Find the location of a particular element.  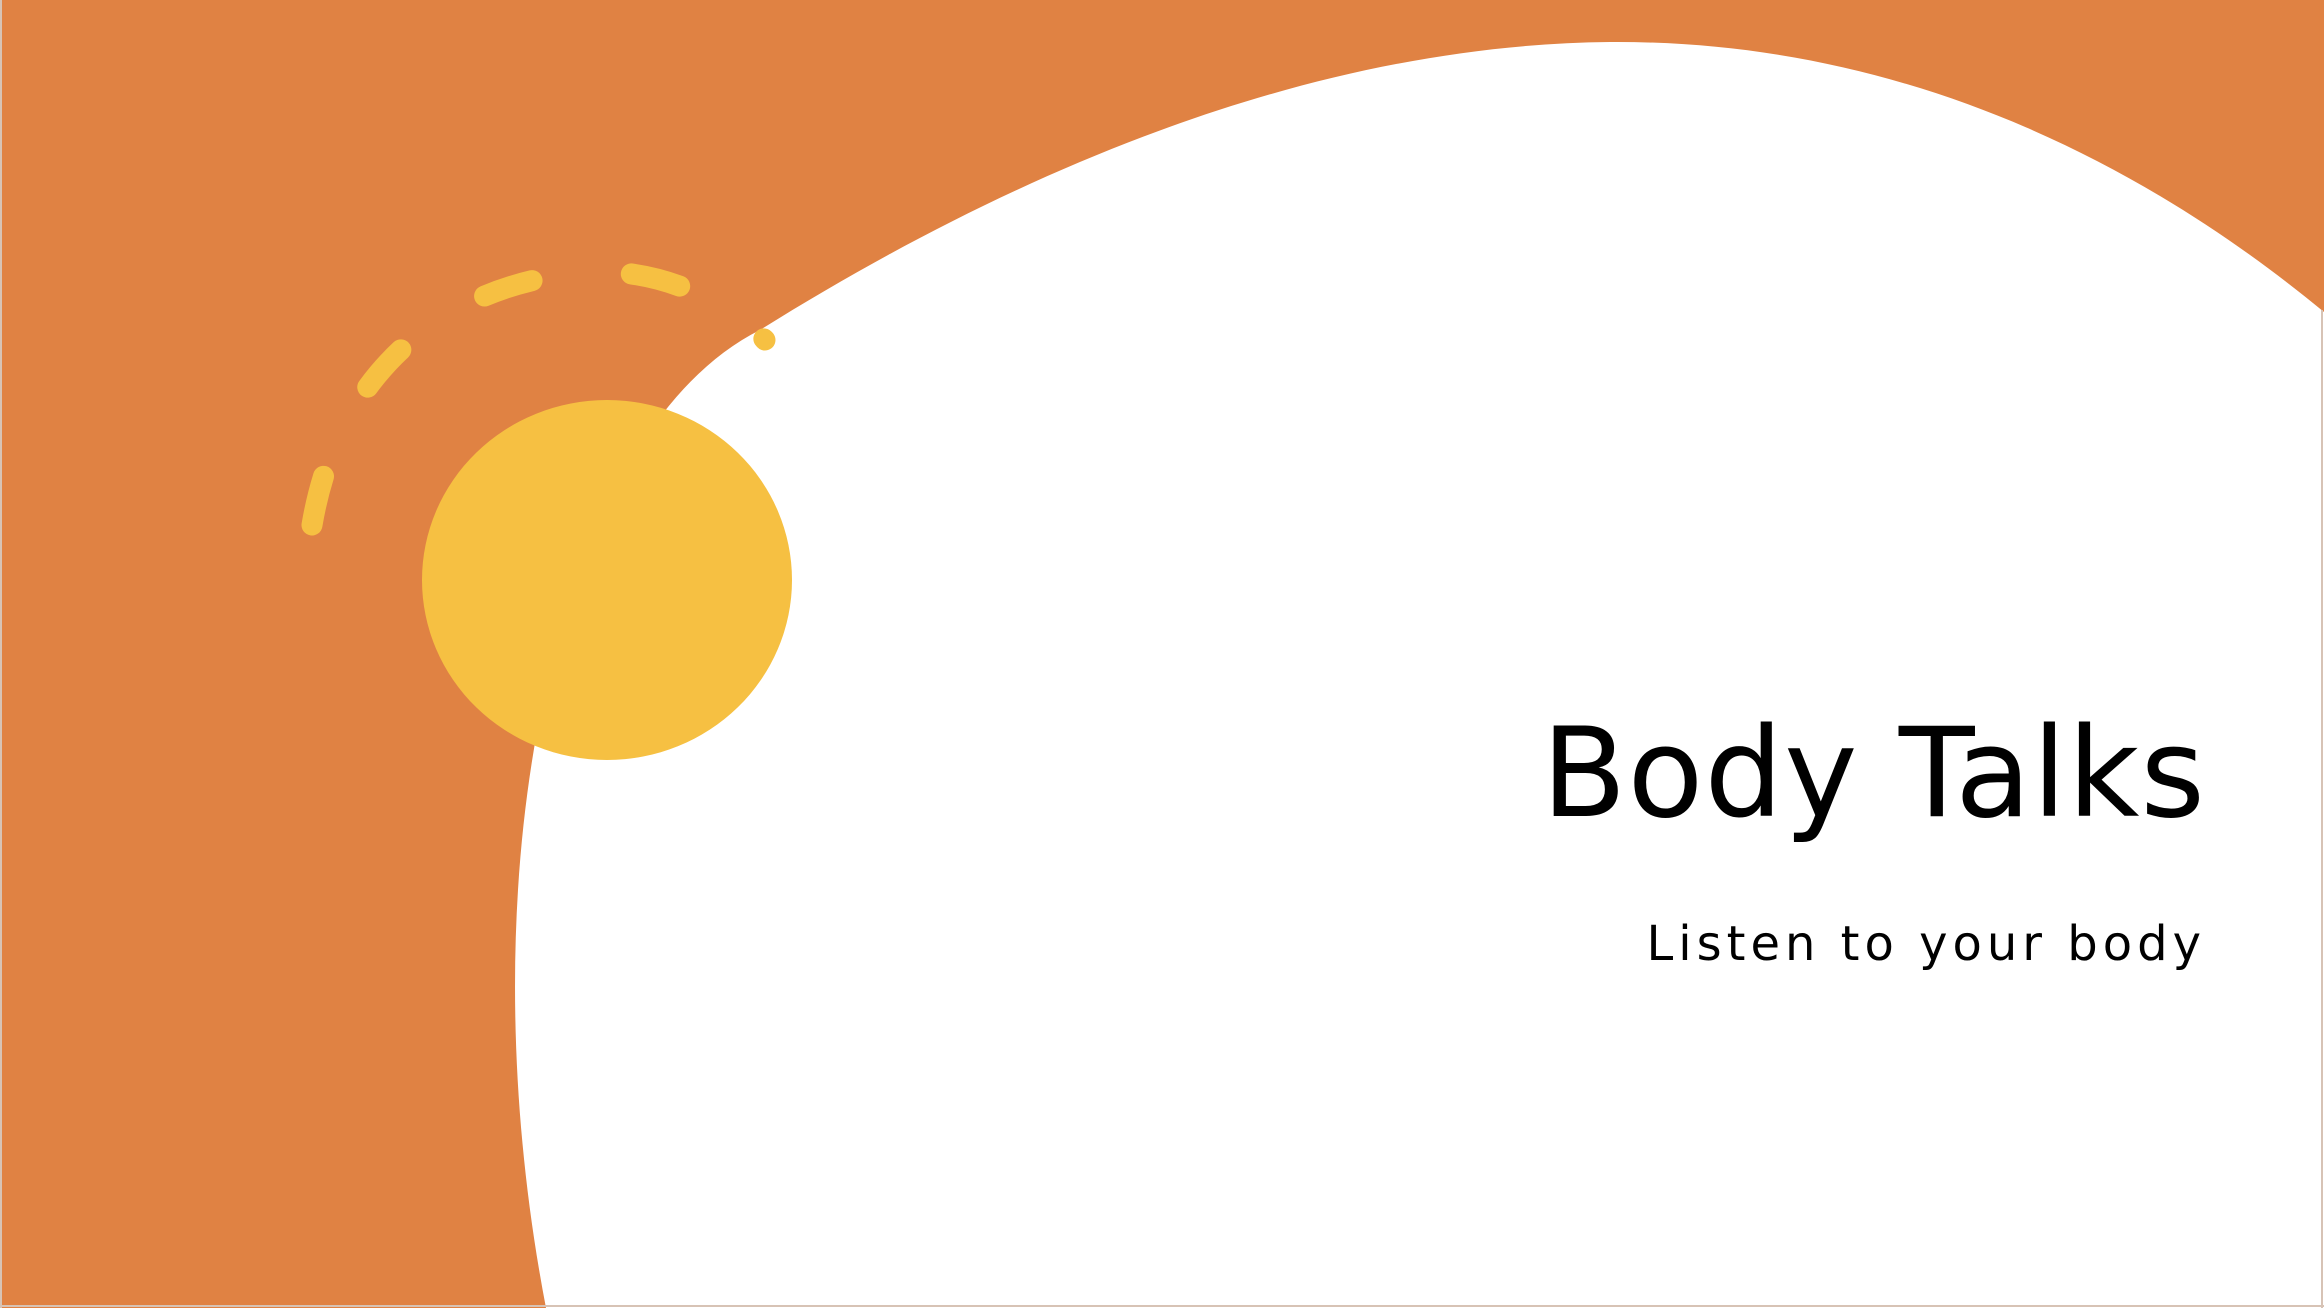

slide-subtitle: Listen to your body is located at coordinates (1926, 944).